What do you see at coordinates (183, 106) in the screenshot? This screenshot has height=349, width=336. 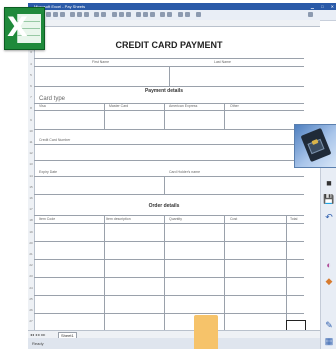 I see `american-express-label: American Express` at bounding box center [183, 106].